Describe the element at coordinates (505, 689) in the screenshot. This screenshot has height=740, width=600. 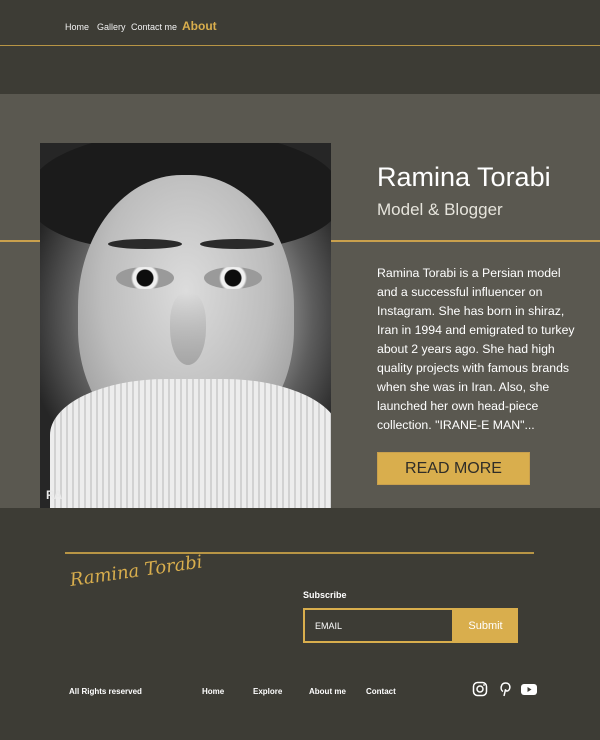
I see `pinterest-icon` at that location.